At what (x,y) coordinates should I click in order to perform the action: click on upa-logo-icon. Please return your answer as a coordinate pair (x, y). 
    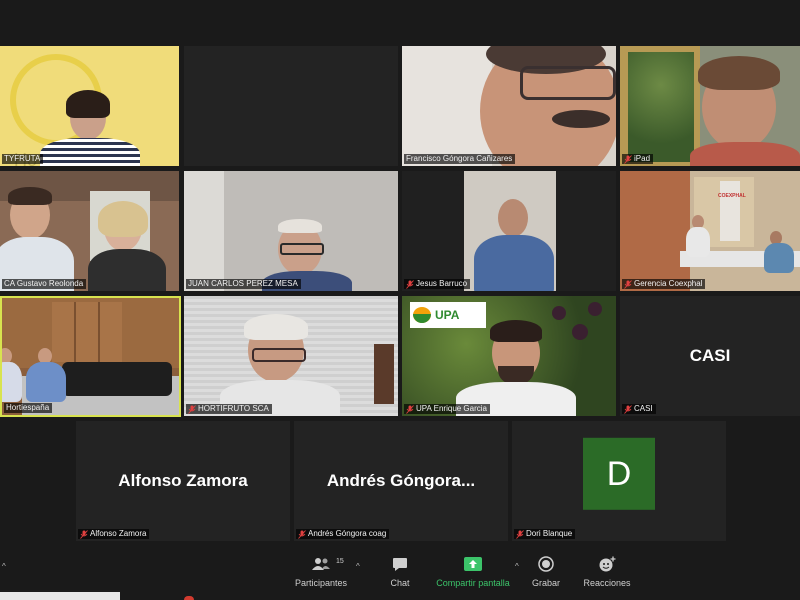
    Looking at the image, I should click on (422, 315).